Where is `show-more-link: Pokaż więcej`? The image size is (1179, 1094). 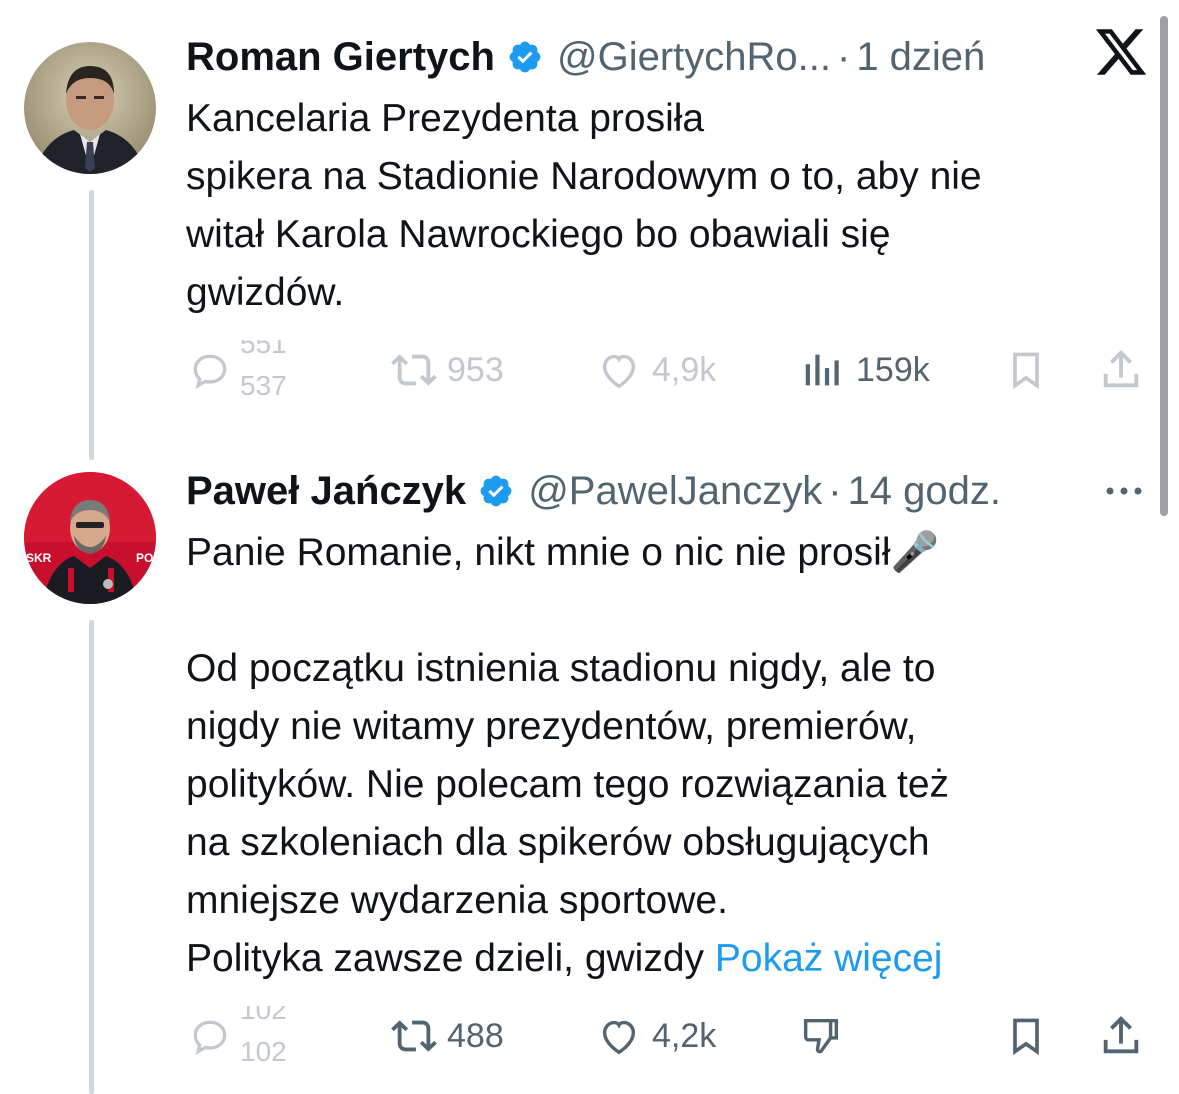
show-more-link: Pokaż więcej is located at coordinates (829, 958).